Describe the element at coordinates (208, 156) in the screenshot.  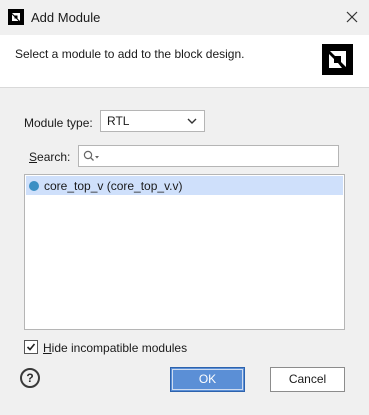
I see `search-input` at that location.